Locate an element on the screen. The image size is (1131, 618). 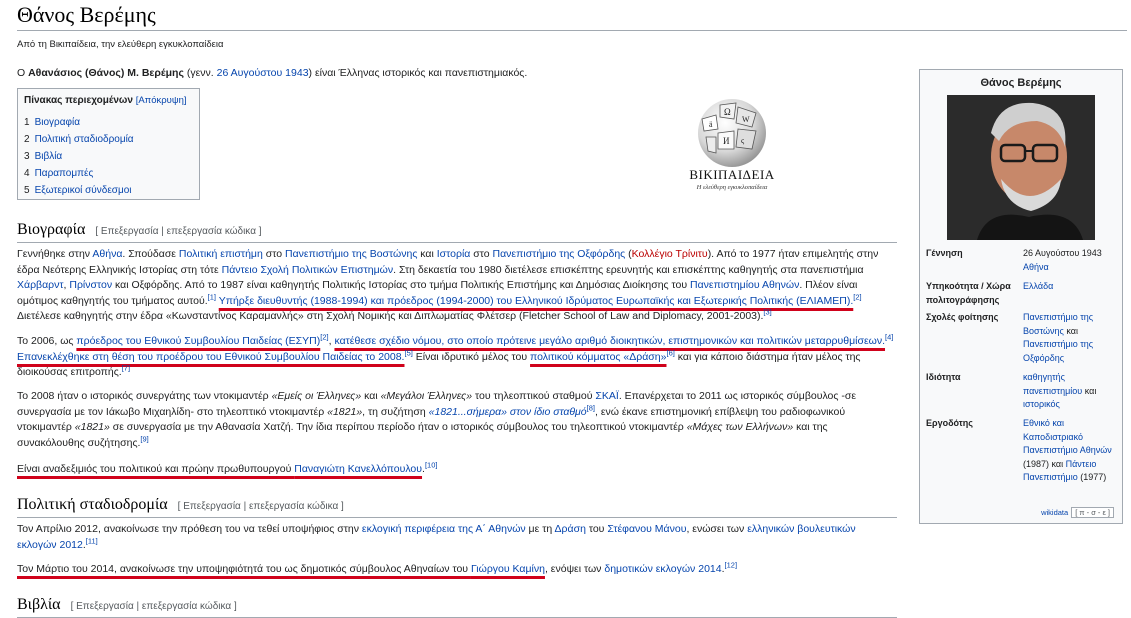
link: Ιστορία is located at coordinates (454, 254).